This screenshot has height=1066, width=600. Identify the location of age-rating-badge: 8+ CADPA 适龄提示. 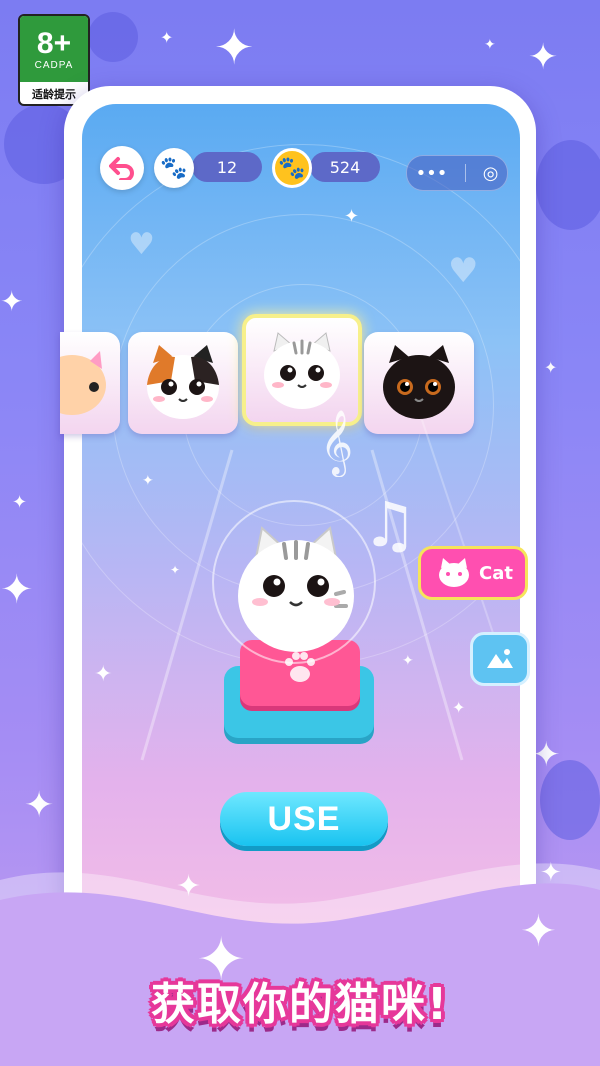
(54, 60).